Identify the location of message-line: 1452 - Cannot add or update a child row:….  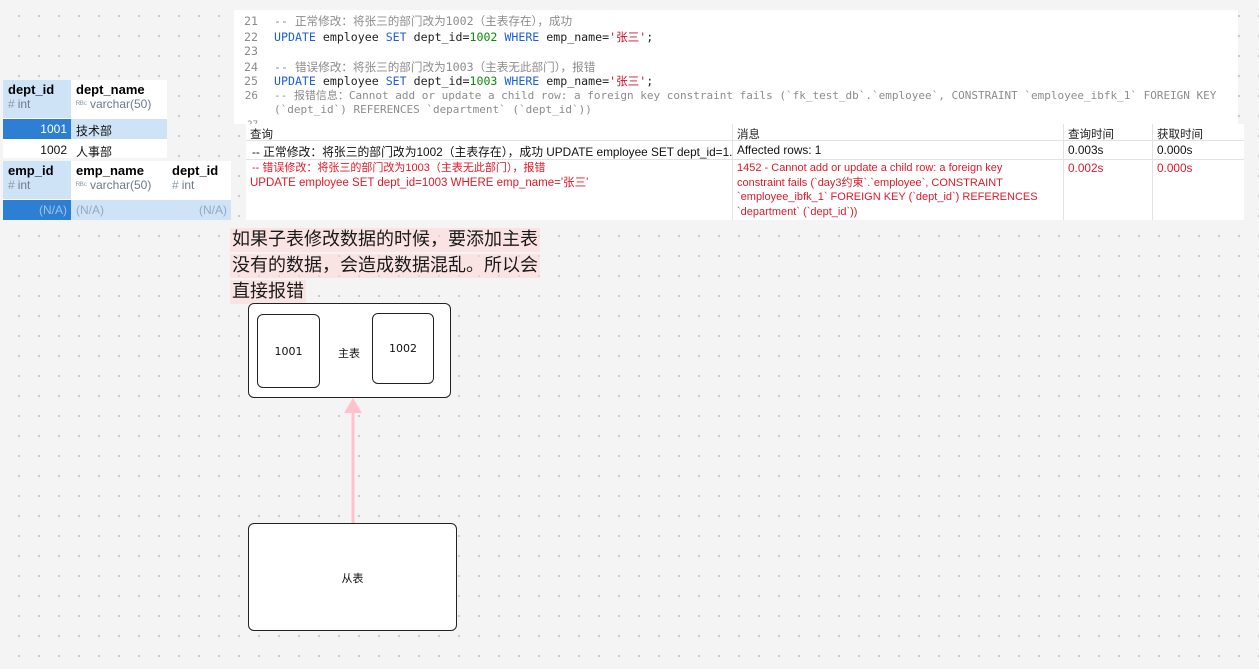
(870, 168).